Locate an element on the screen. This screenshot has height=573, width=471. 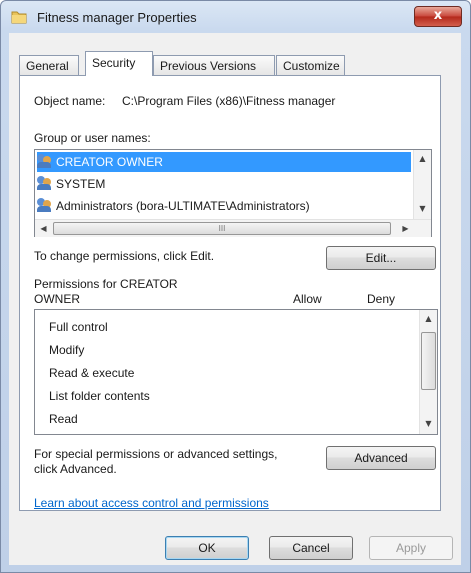
group-name: SYSTEM is located at coordinates (81, 184).